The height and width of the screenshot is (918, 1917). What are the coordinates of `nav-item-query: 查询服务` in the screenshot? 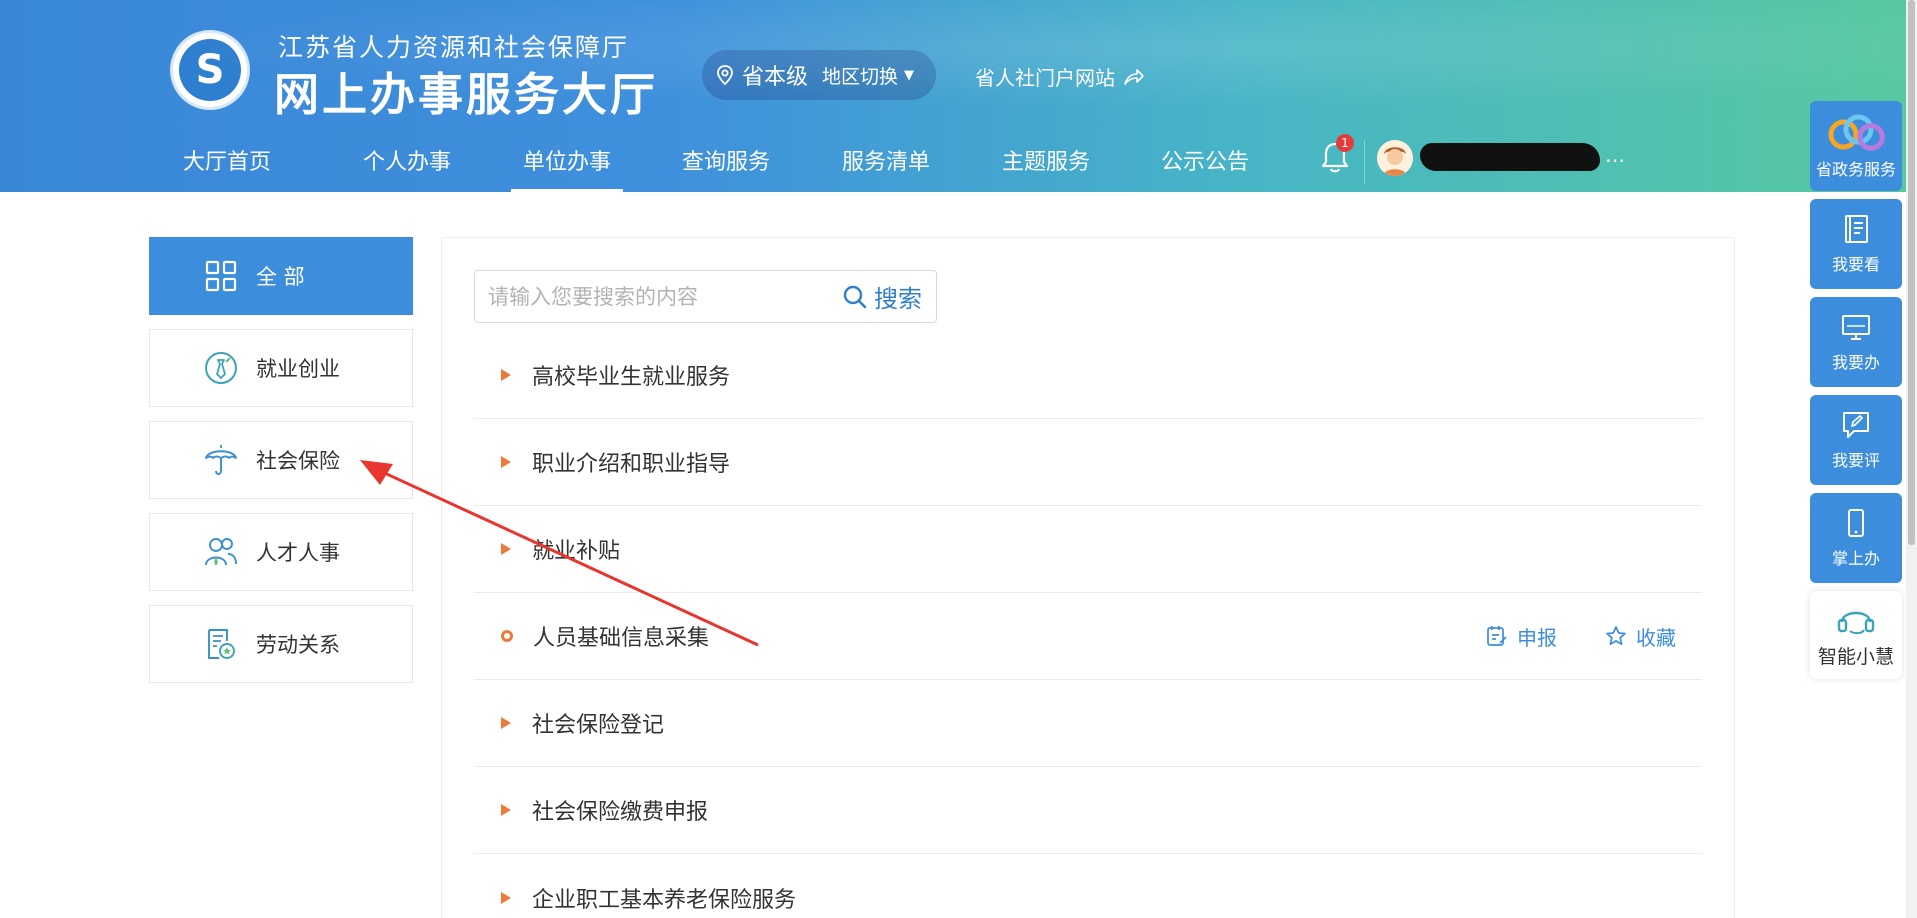 It's located at (726, 160).